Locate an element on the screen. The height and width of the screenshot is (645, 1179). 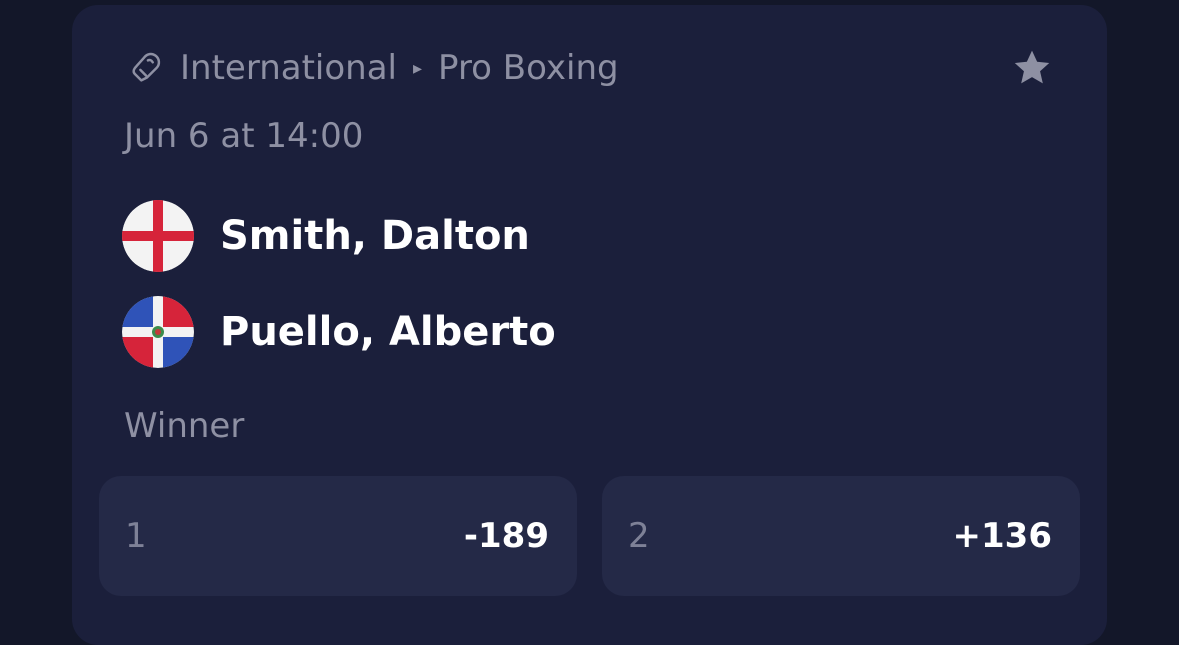
dominican-republic-flag-icon is located at coordinates (158, 332).